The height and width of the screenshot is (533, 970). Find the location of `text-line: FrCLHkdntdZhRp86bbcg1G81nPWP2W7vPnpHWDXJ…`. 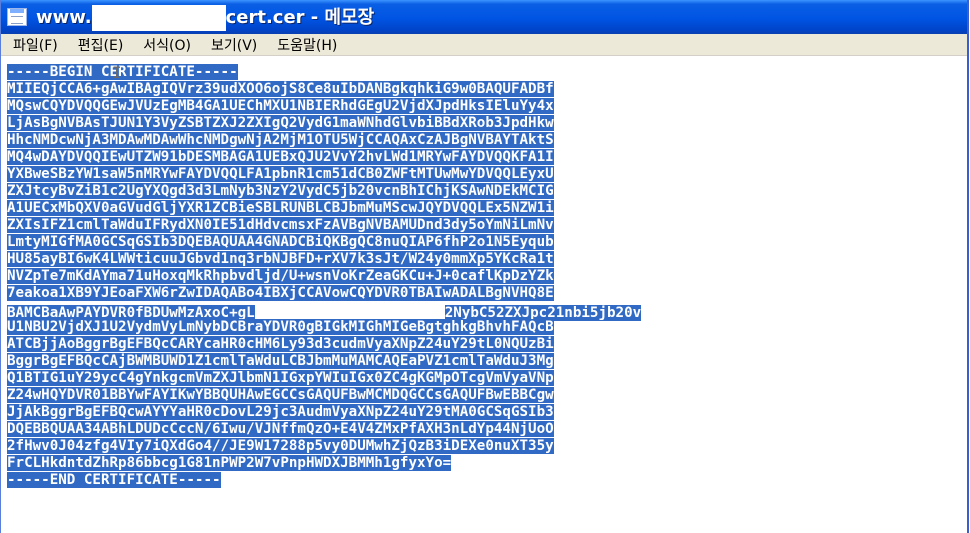

text-line: FrCLHkdntdZhRp86bbcg1G81nPWP2W7vPnpHWDXJ… is located at coordinates (487, 463).